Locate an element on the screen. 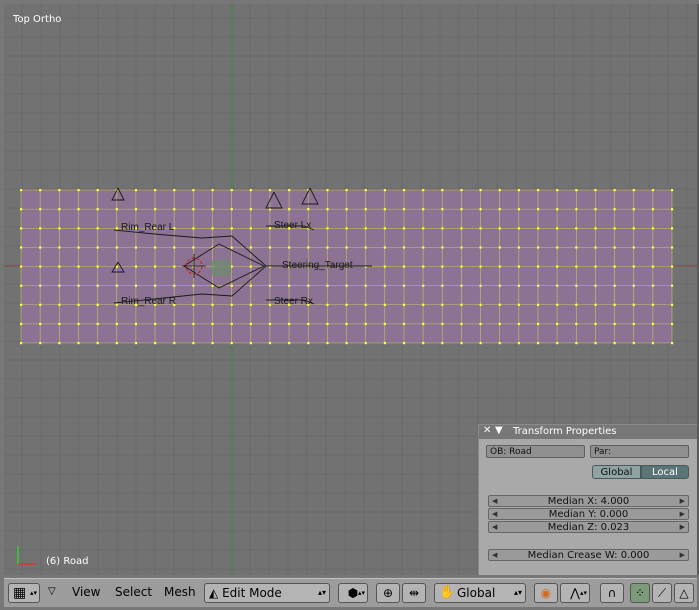 The height and width of the screenshot is (610, 699). selected-bone-region is located at coordinates (221, 268).